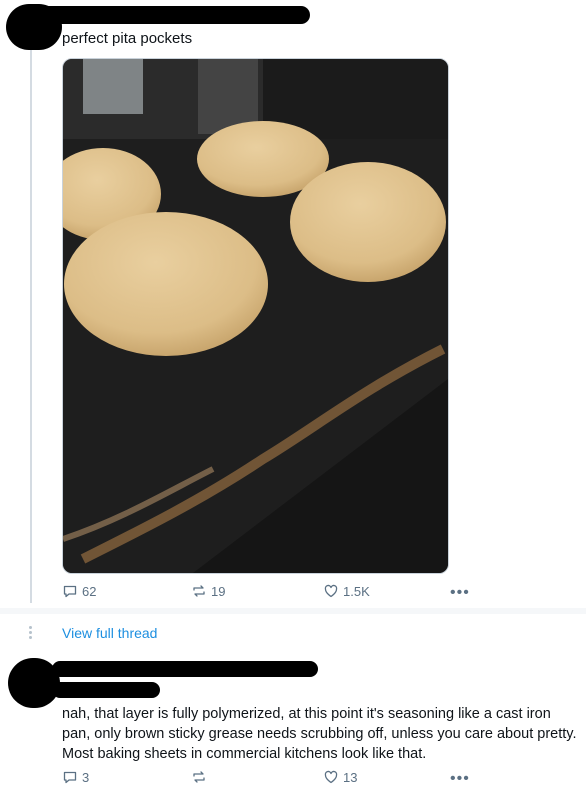 The width and height of the screenshot is (586, 793). I want to click on reply-repost-button, so click(199, 777).